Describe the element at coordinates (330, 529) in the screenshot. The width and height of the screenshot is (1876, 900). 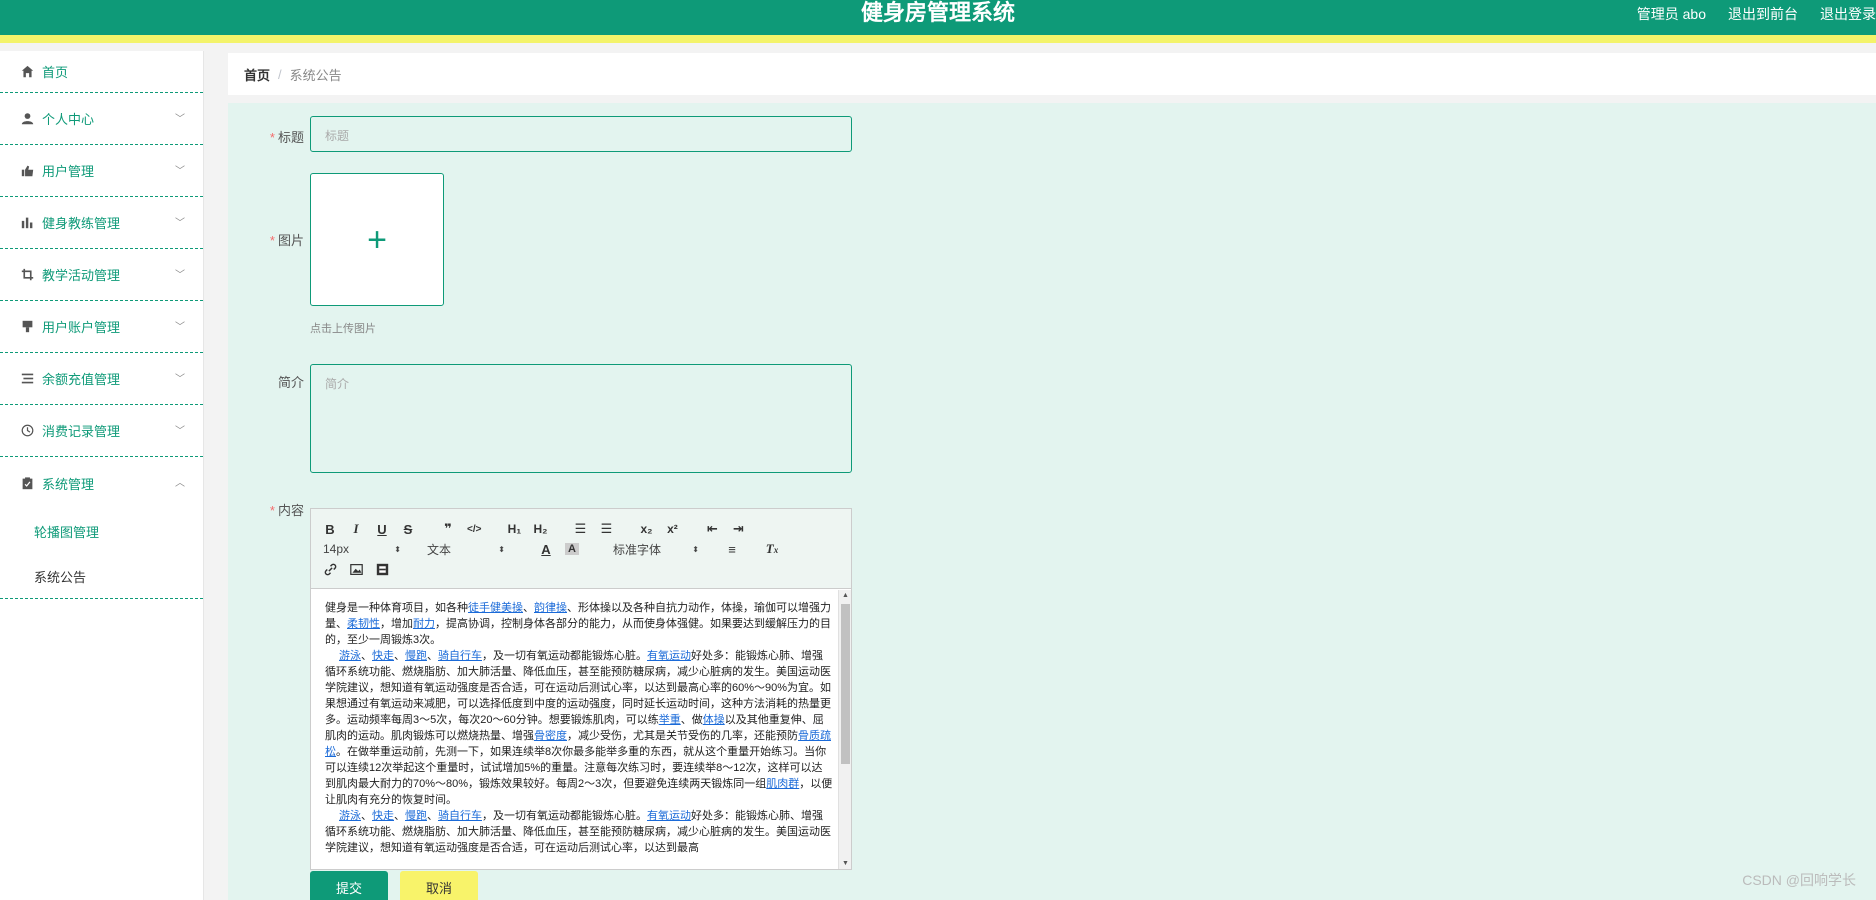
I see `bold-icon: B` at that location.